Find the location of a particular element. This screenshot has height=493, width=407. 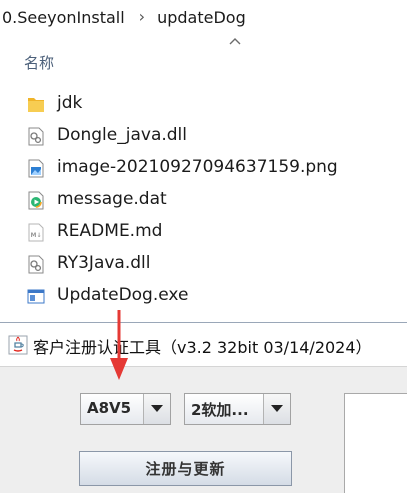

tool-titlebar: 客户注册认证工具（v3.2 32bit 03/14/2024） is located at coordinates (203, 345).